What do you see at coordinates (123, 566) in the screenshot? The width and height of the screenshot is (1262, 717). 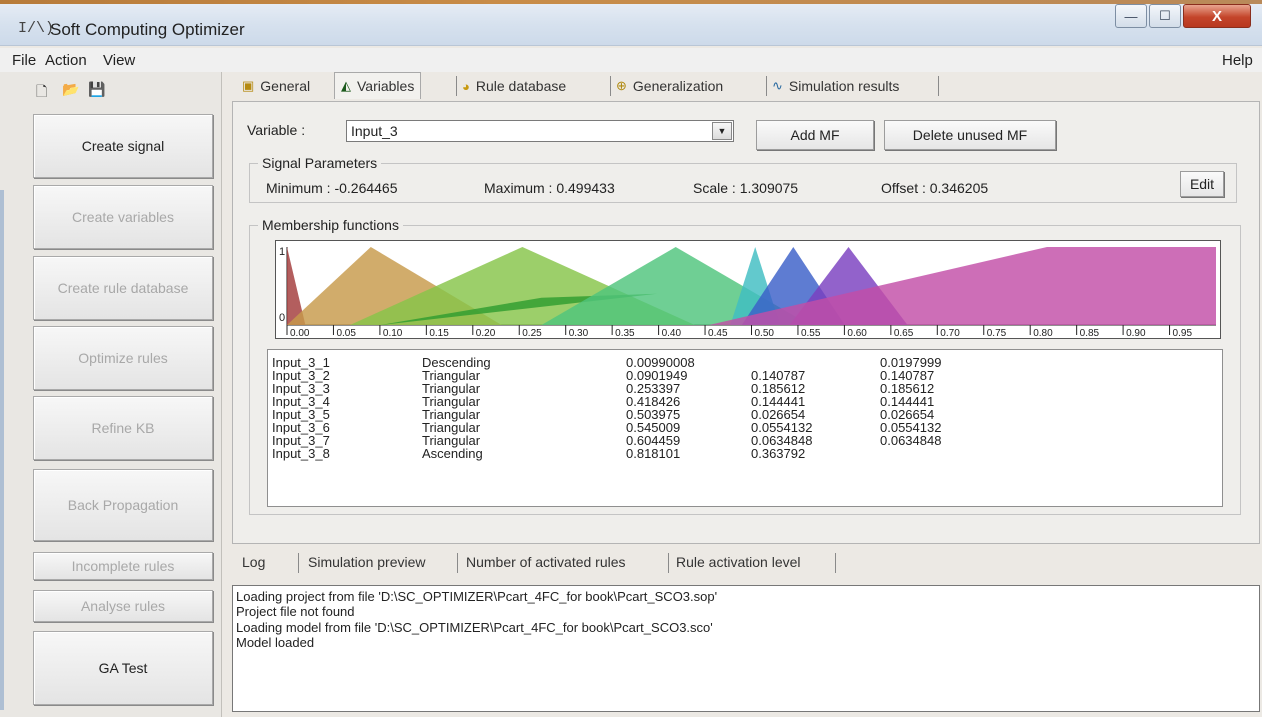 I see `incomplete-rules-button: Incomplete rules` at bounding box center [123, 566].